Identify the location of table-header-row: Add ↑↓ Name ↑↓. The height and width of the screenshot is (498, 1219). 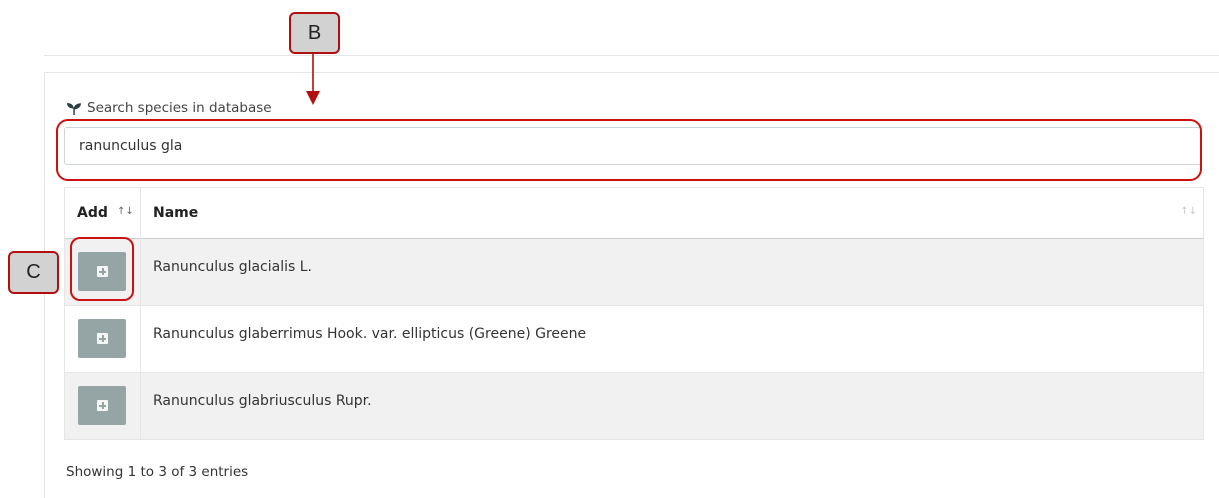
(634, 213).